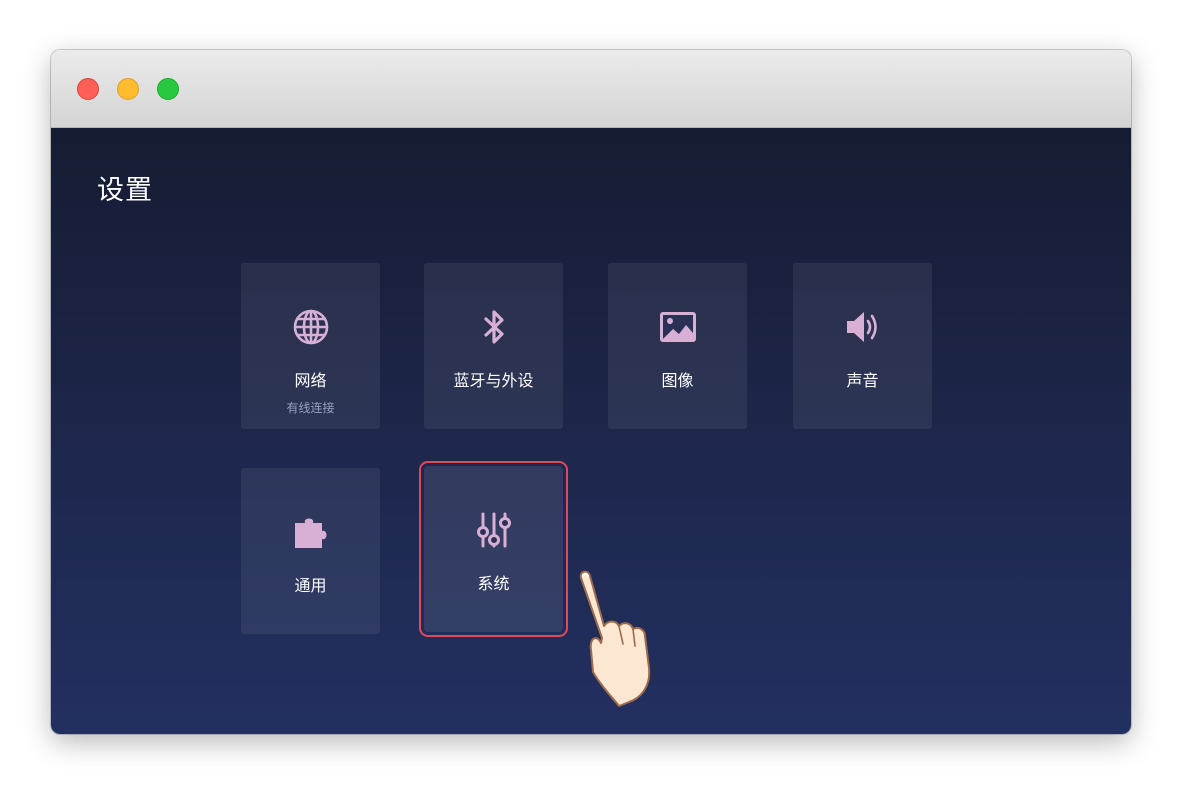 The height and width of the screenshot is (786, 1182). What do you see at coordinates (862, 380) in the screenshot?
I see `tile-label: 声音` at bounding box center [862, 380].